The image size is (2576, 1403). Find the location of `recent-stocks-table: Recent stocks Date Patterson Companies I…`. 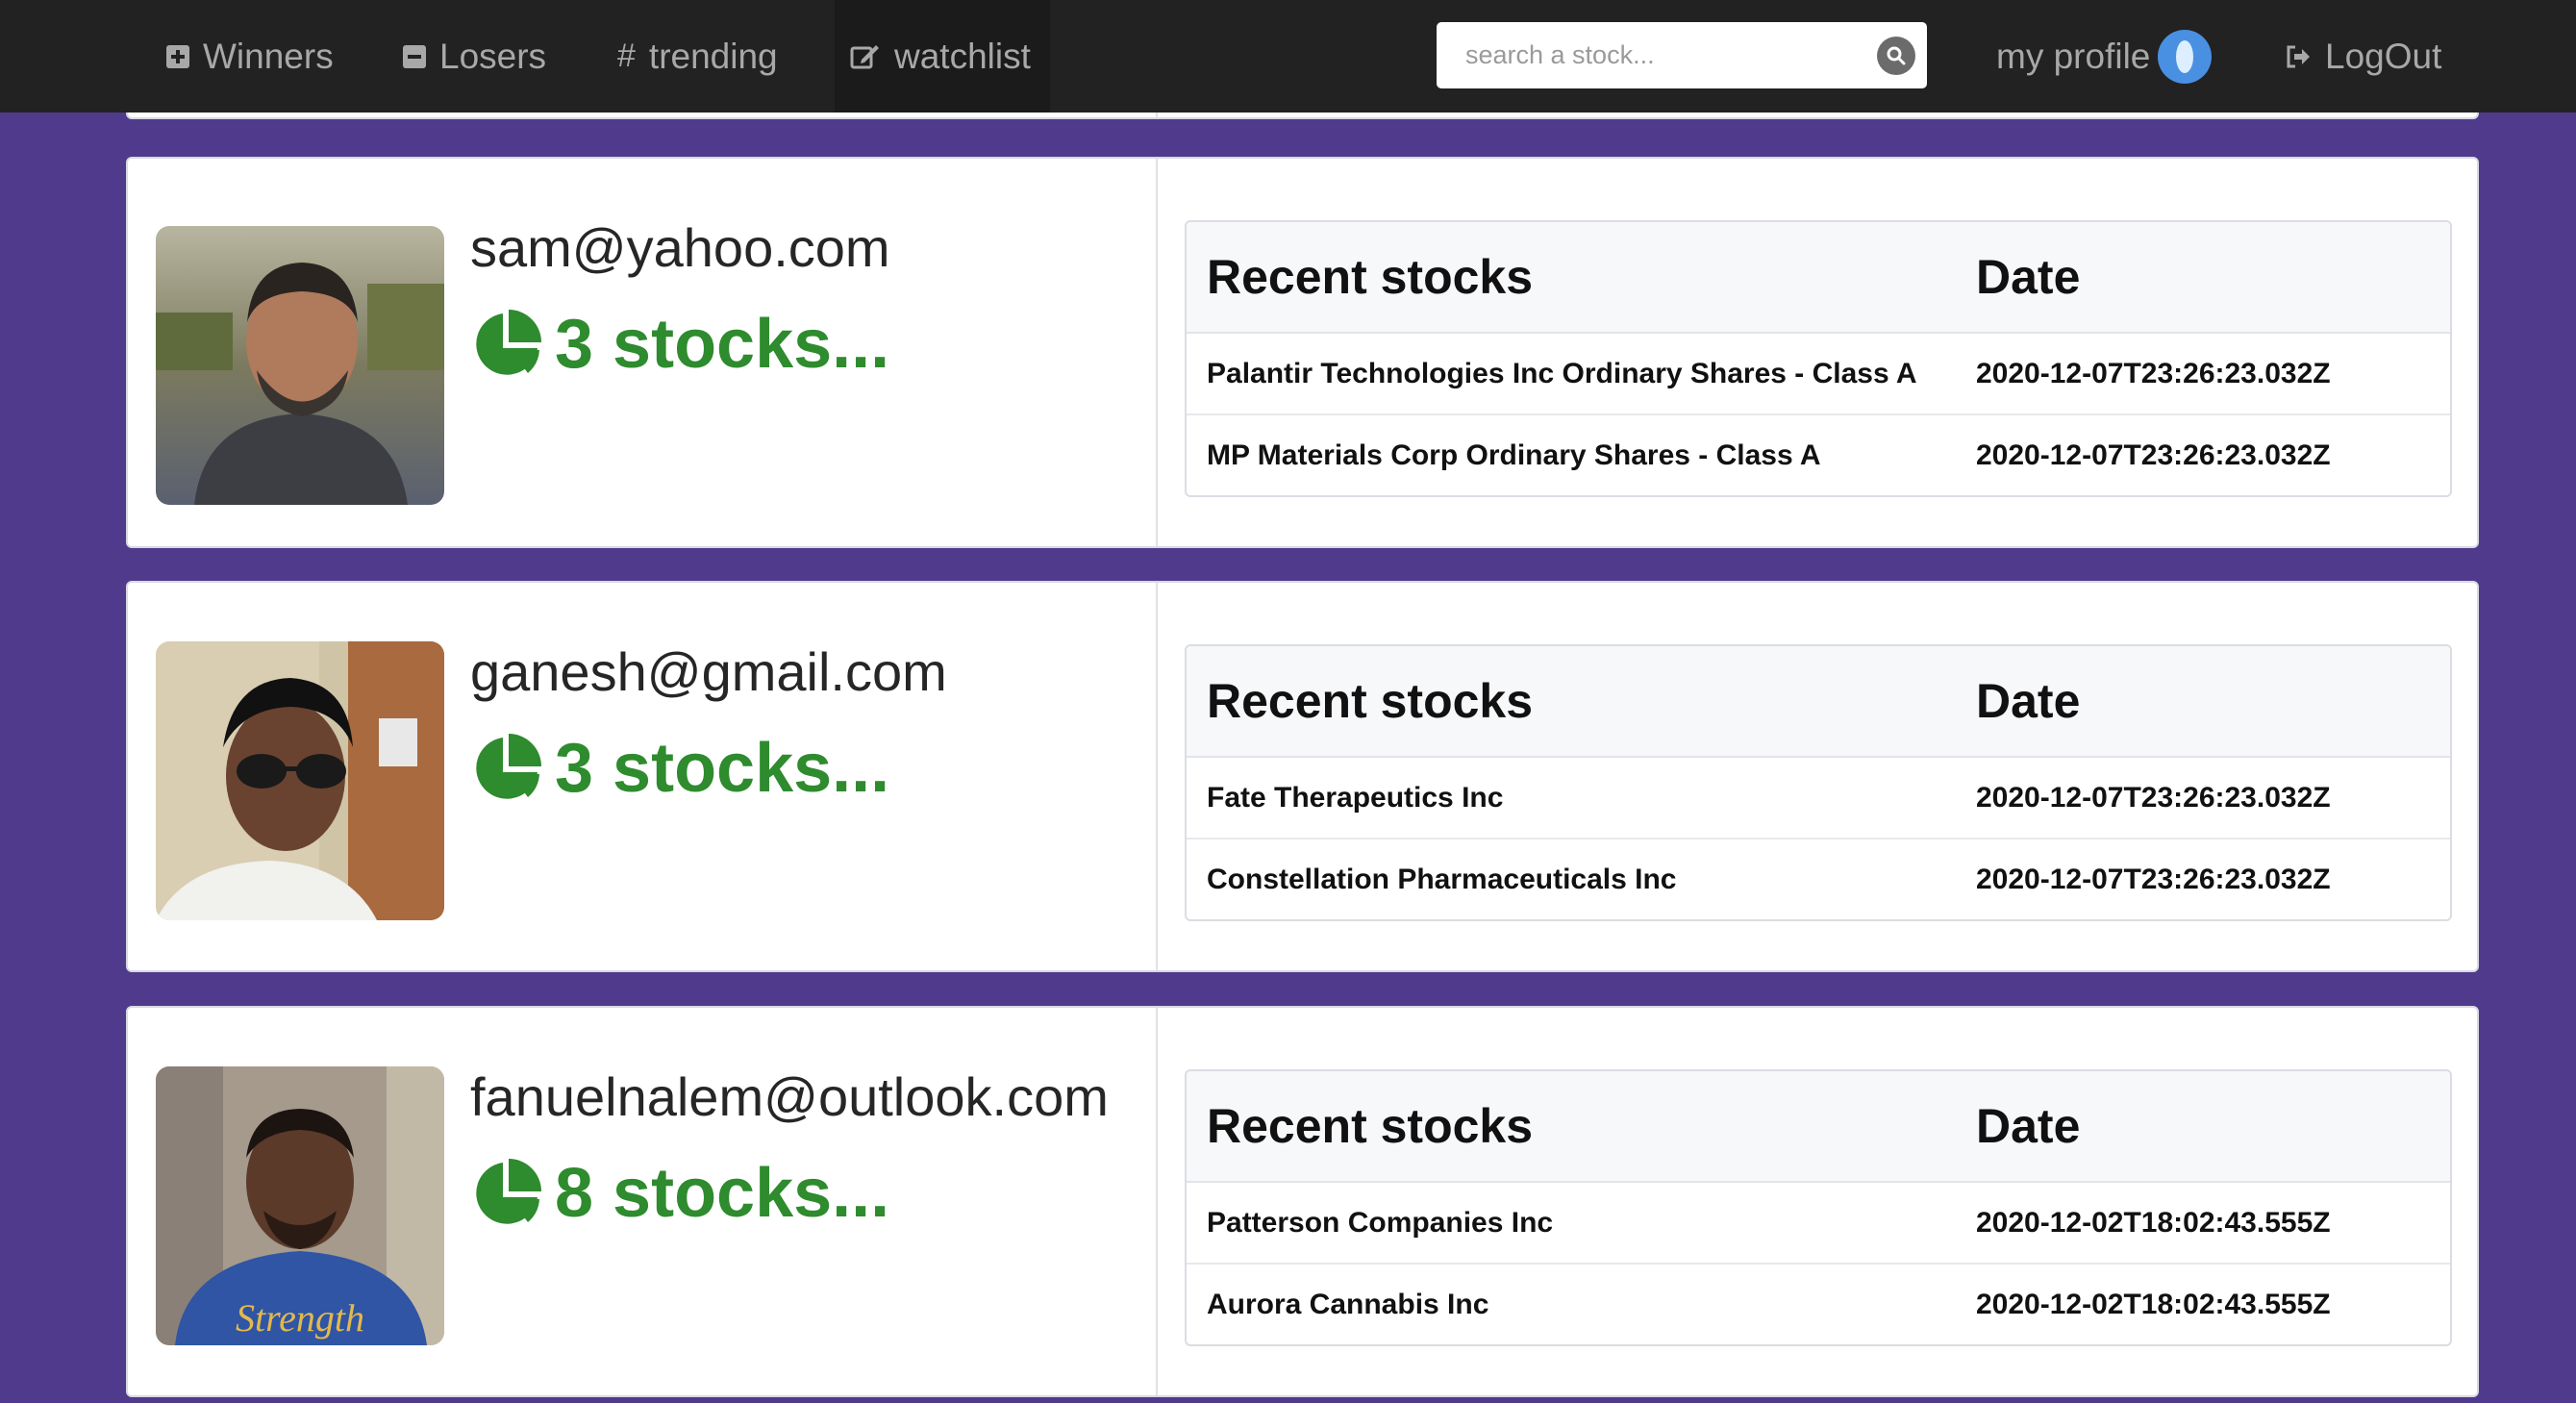

recent-stocks-table: Recent stocks Date Patterson Companies I… is located at coordinates (1818, 1207).